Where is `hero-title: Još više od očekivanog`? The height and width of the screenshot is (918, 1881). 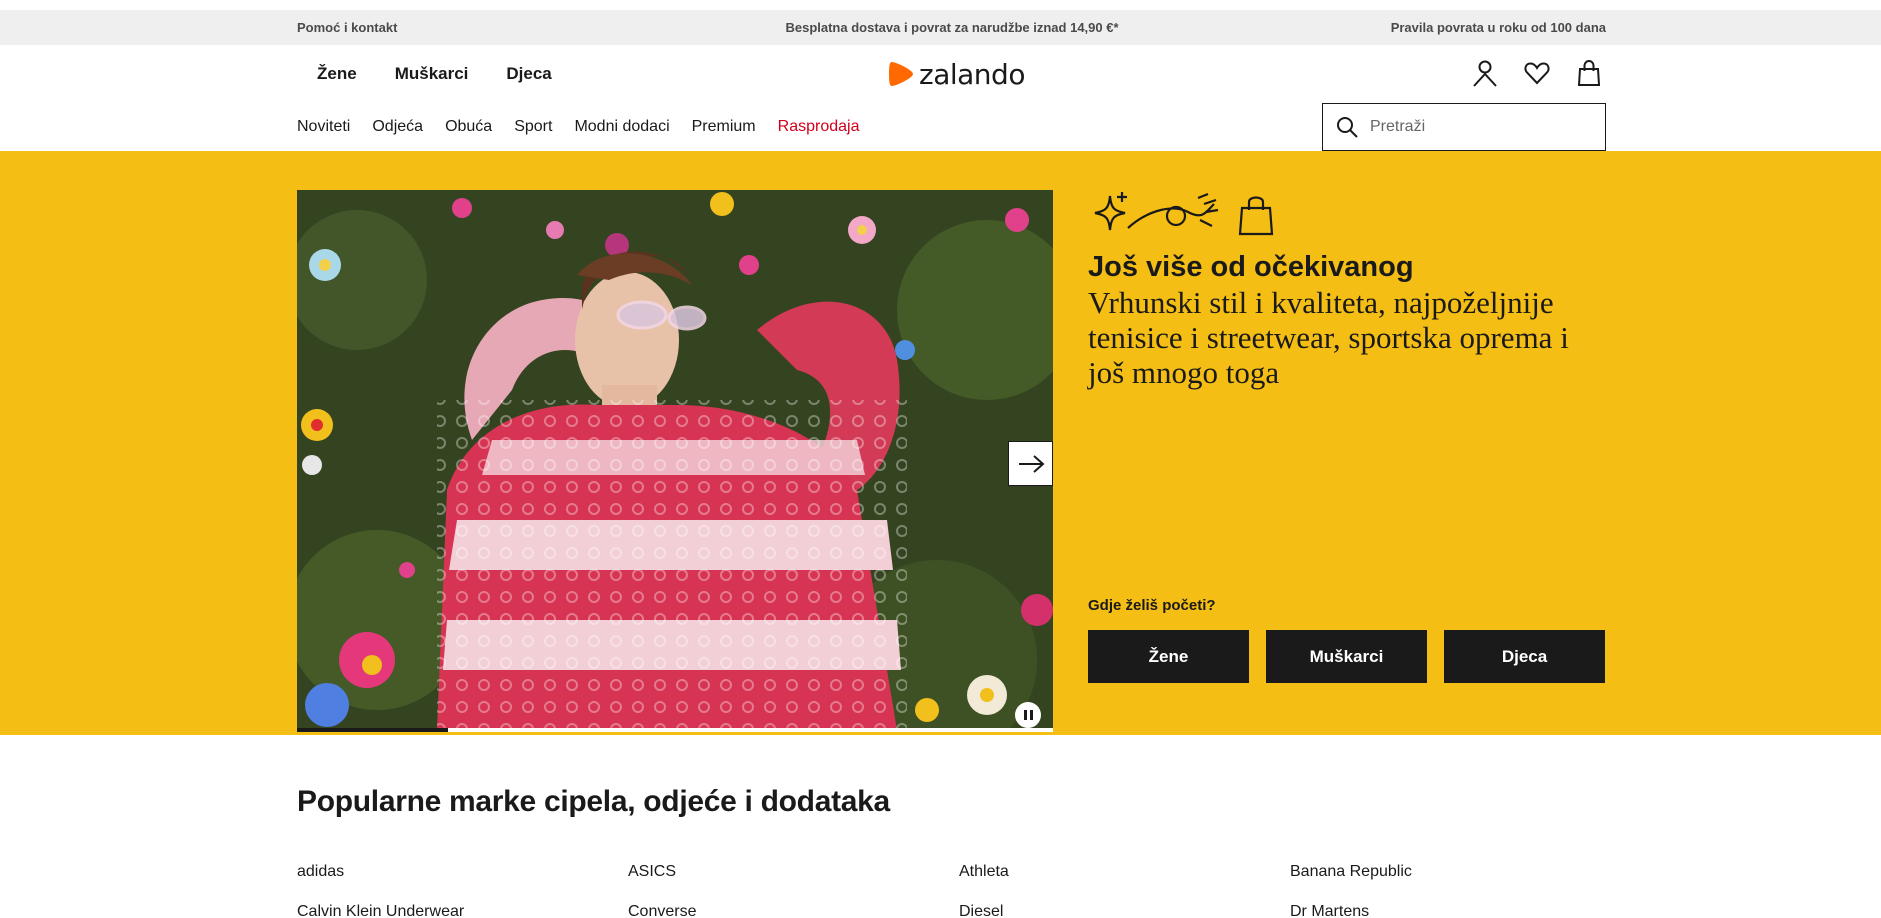
hero-title: Još više od očekivanog is located at coordinates (1251, 267).